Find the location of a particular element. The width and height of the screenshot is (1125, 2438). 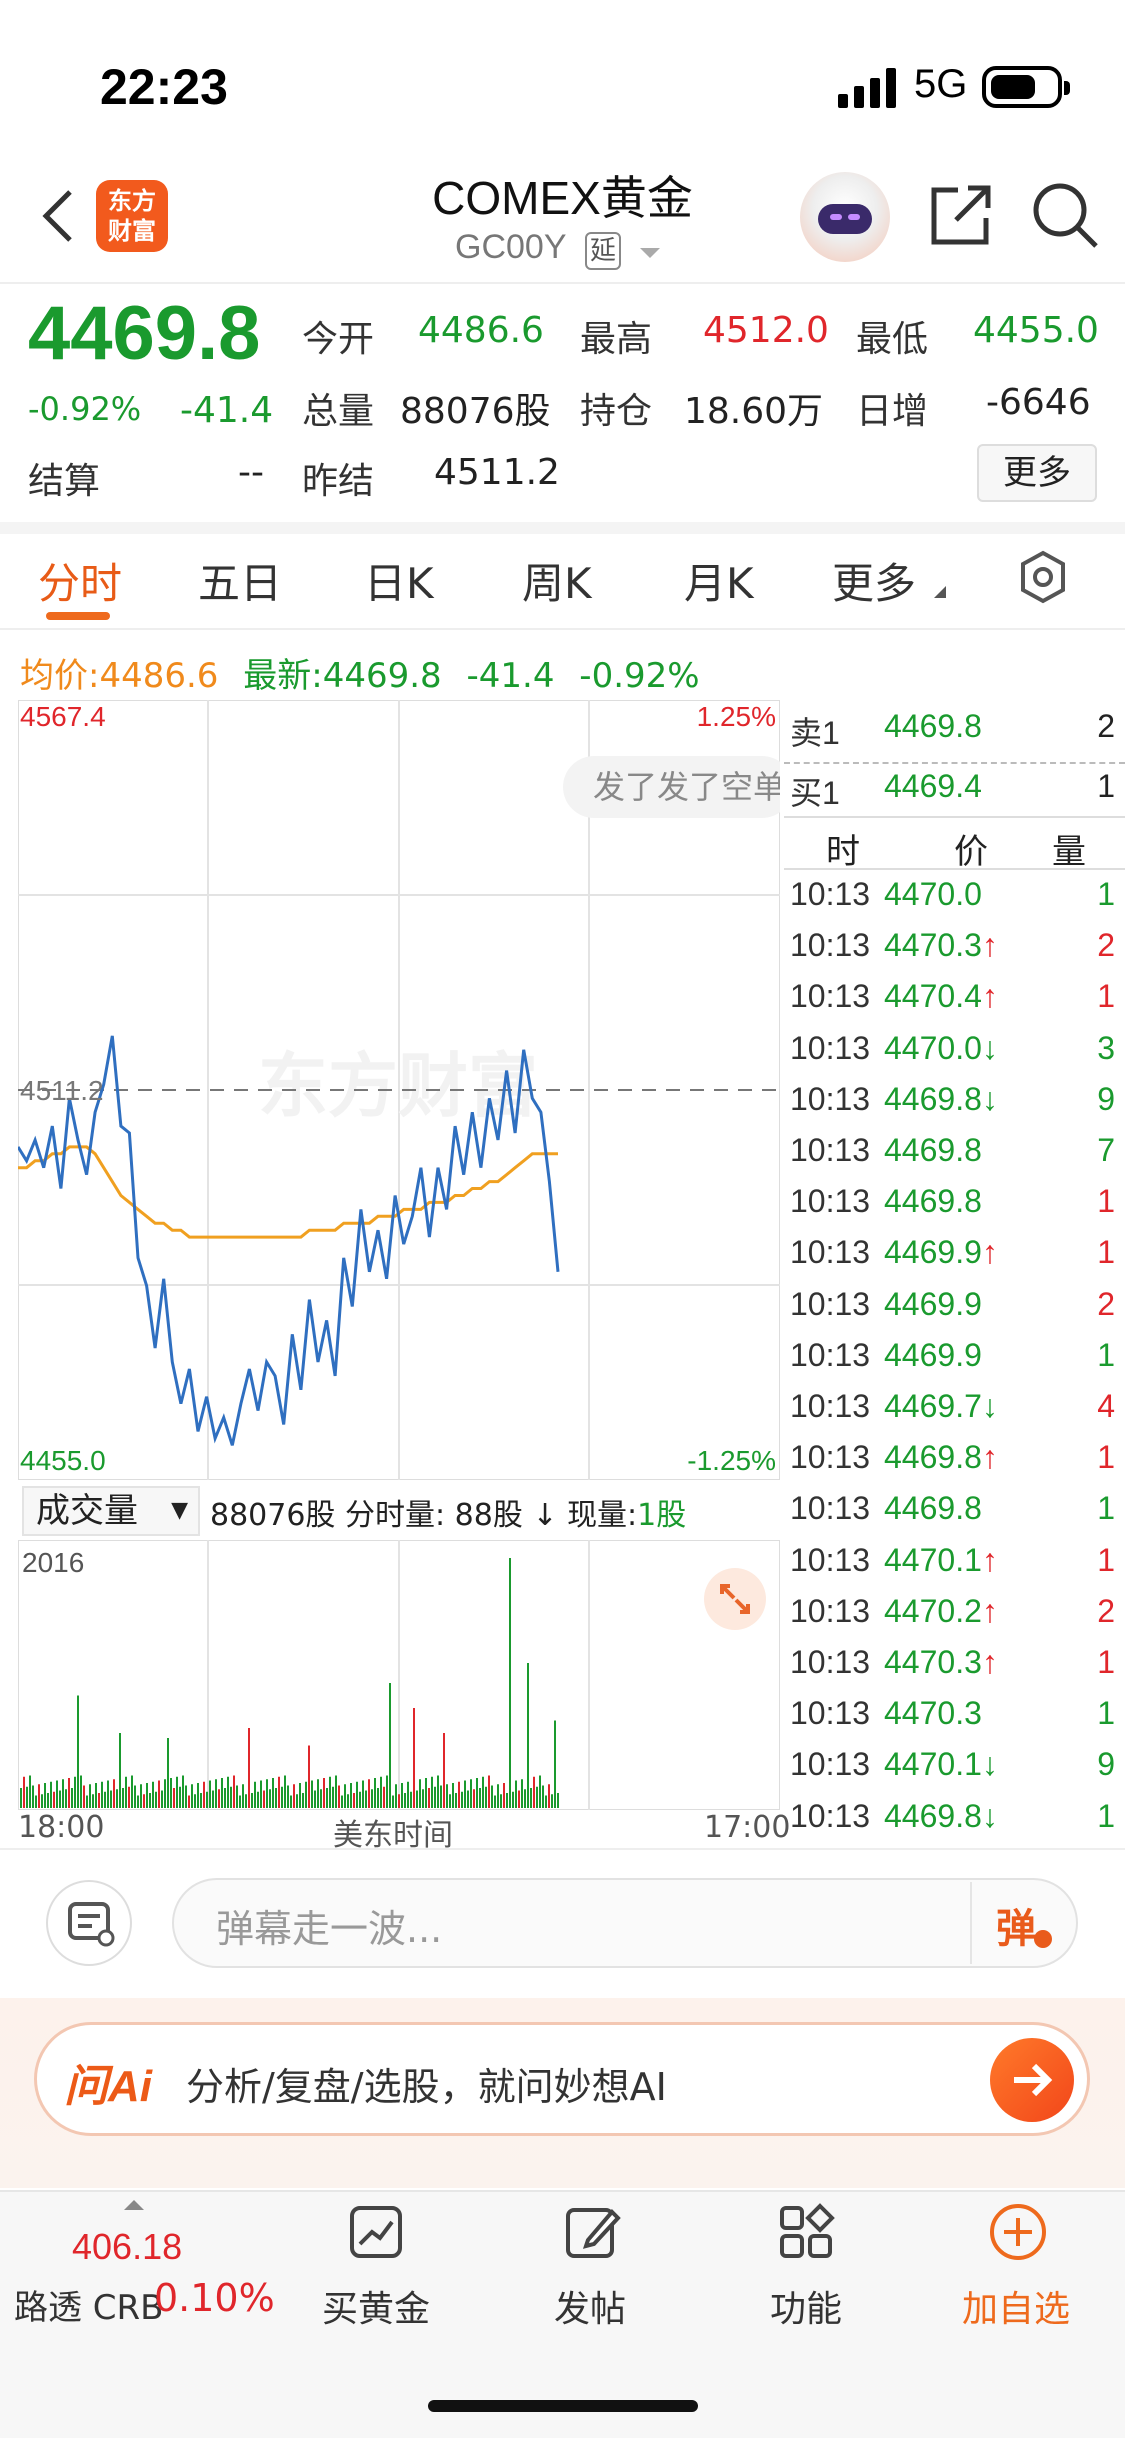

robot-assistant-icon is located at coordinates (845, 217).